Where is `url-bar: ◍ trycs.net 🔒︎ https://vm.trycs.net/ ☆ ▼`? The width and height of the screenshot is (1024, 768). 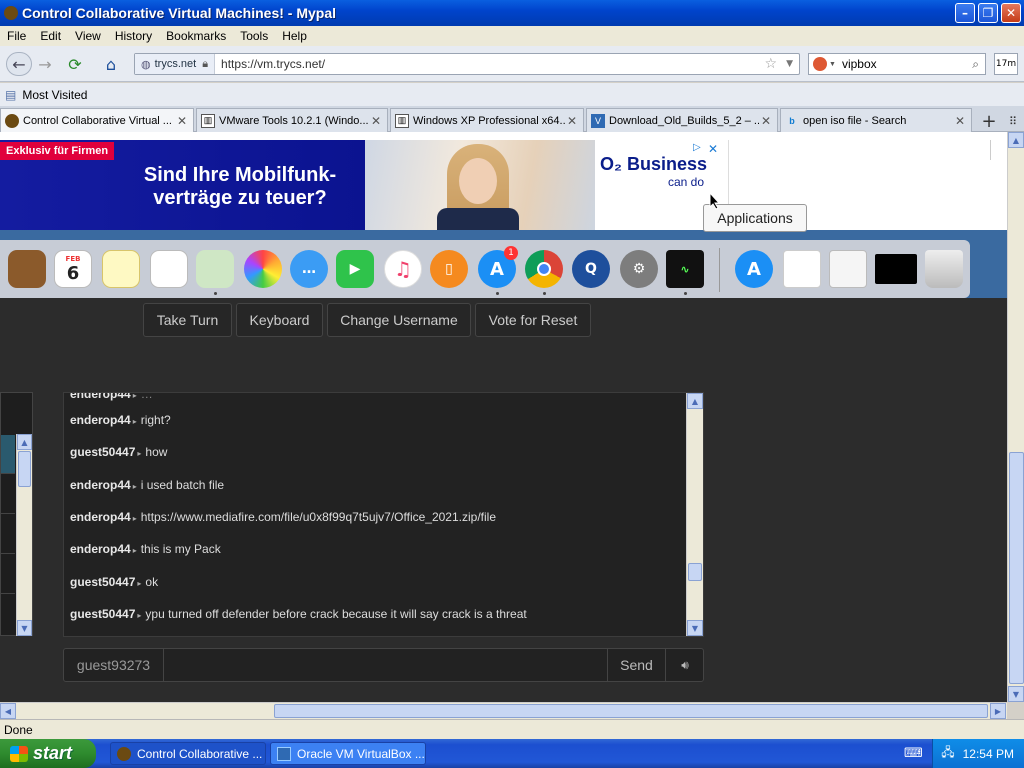
url-bar: ◍ trycs.net 🔒︎ https://vm.trycs.net/ ☆ ▼ is located at coordinates (467, 64).